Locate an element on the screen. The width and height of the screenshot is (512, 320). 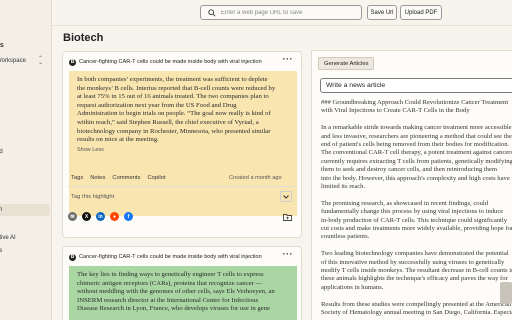
sidebar-item: ch is located at coordinates (1, 210).